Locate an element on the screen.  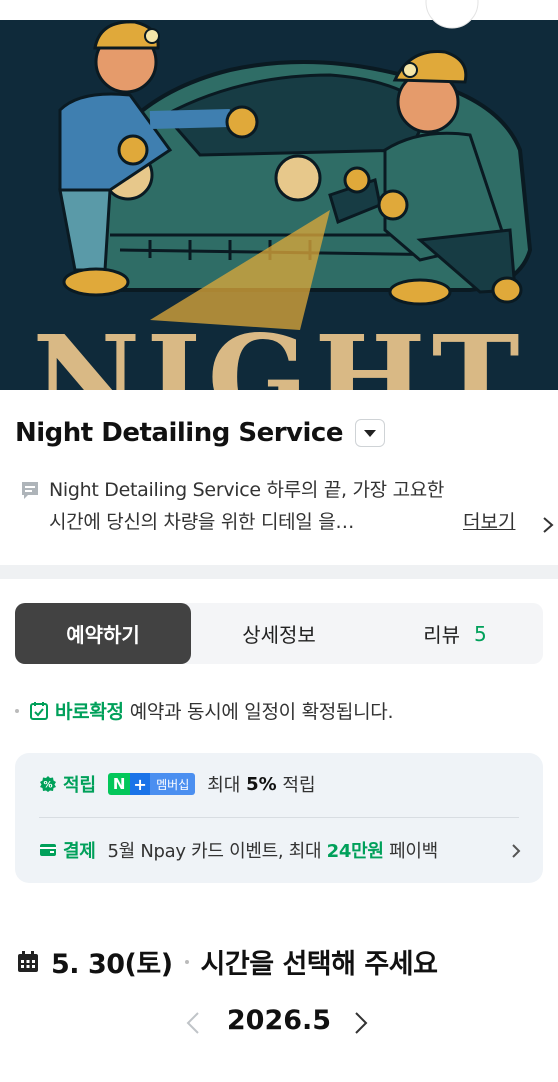
instant-confirm-label: 바로확정 is located at coordinates (89, 712).